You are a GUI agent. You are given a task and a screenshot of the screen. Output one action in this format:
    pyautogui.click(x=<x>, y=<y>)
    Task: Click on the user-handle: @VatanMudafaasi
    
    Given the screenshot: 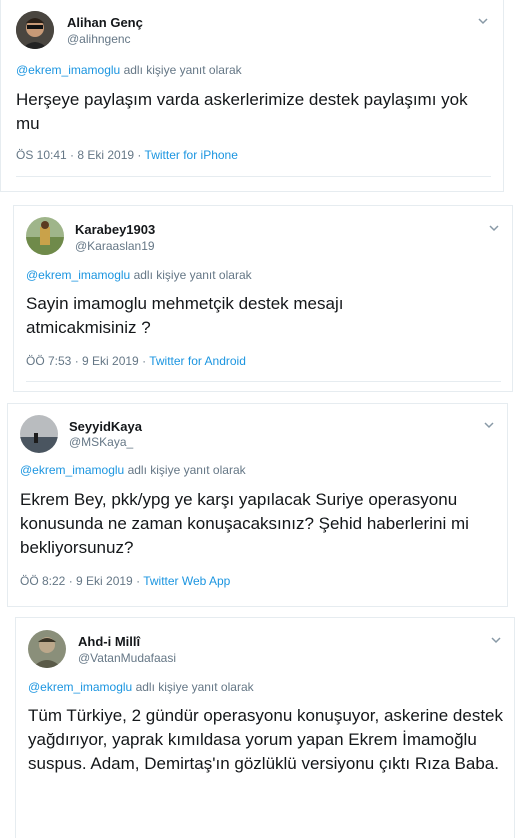 What is the action you would take?
    pyautogui.click(x=127, y=658)
    